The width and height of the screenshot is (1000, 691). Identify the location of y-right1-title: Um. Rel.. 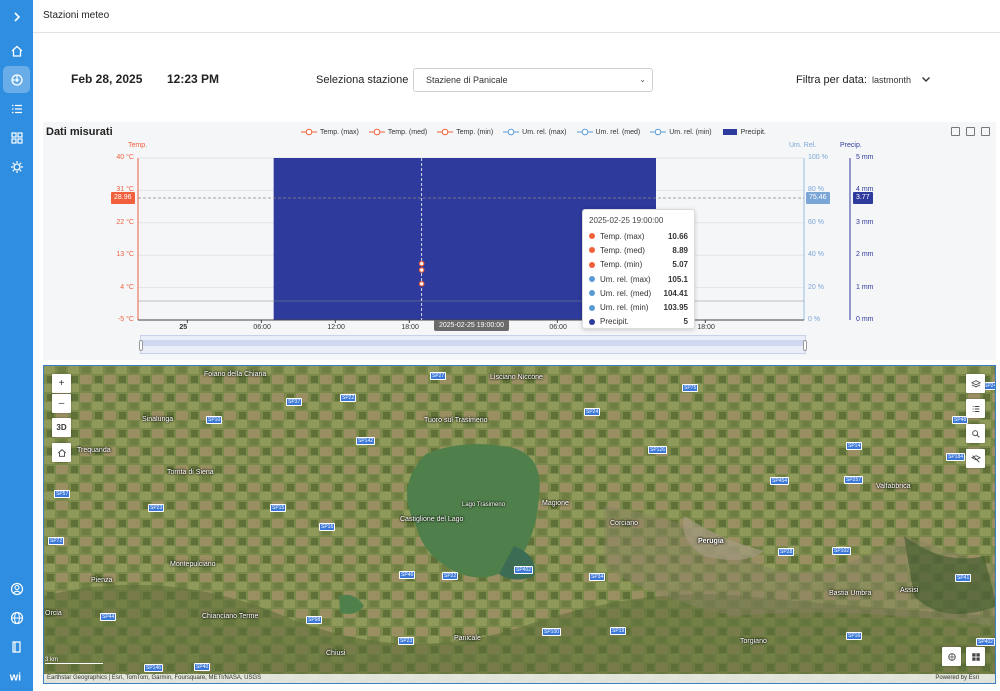
(803, 145).